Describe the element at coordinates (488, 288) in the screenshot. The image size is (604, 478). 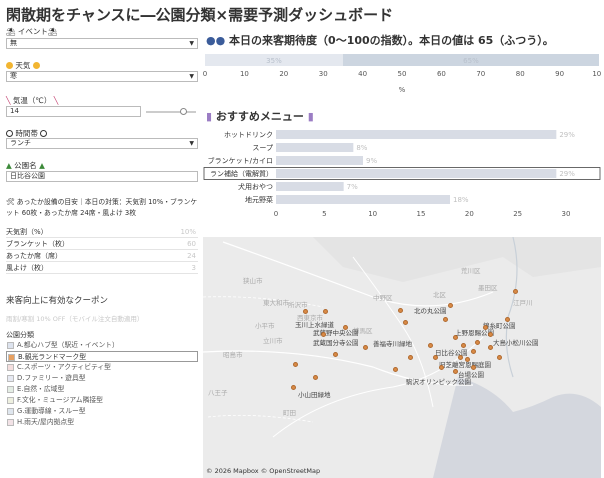
I see `map-place-label: 墨田区` at that location.